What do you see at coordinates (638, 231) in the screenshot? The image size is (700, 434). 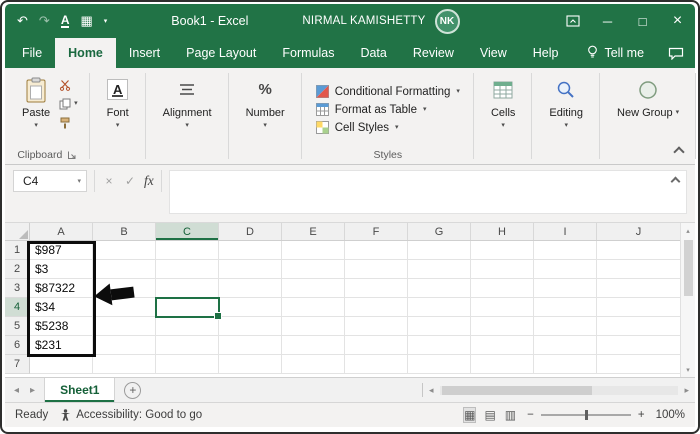 I see `column-header-j: J` at bounding box center [638, 231].